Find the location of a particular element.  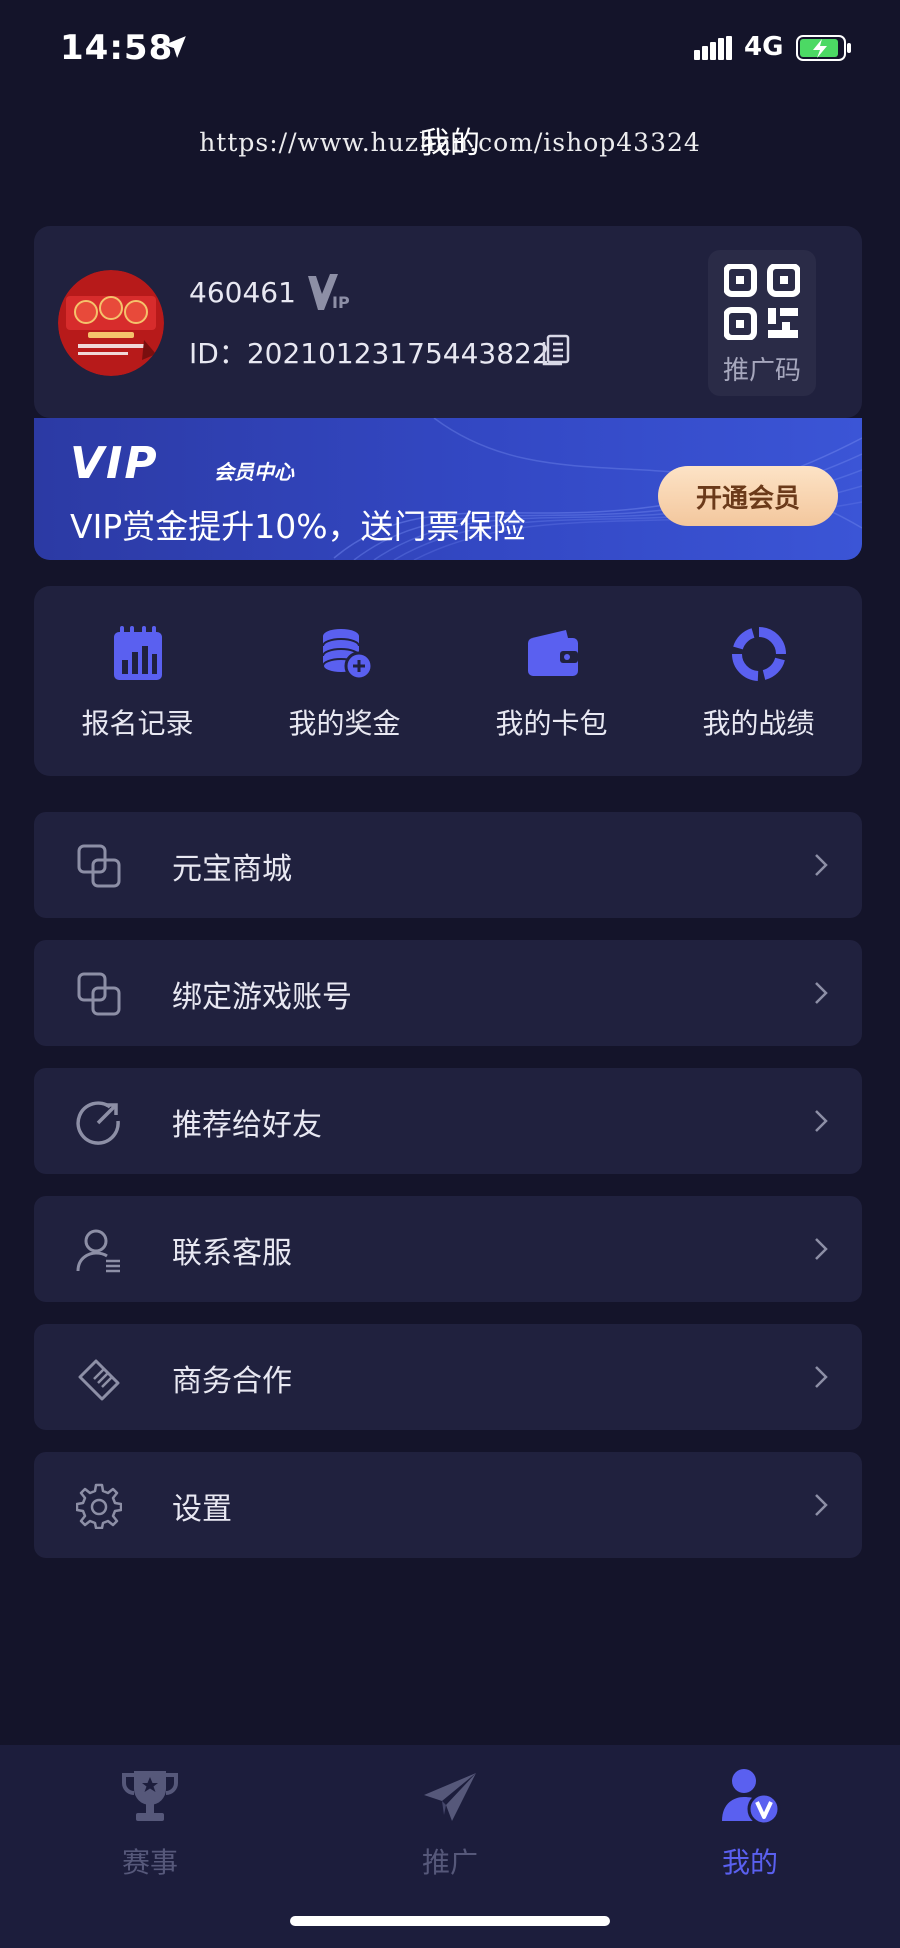

profile-card: 460461 IP ID：20210123175443822 推广码 is located at coordinates (448, 322).